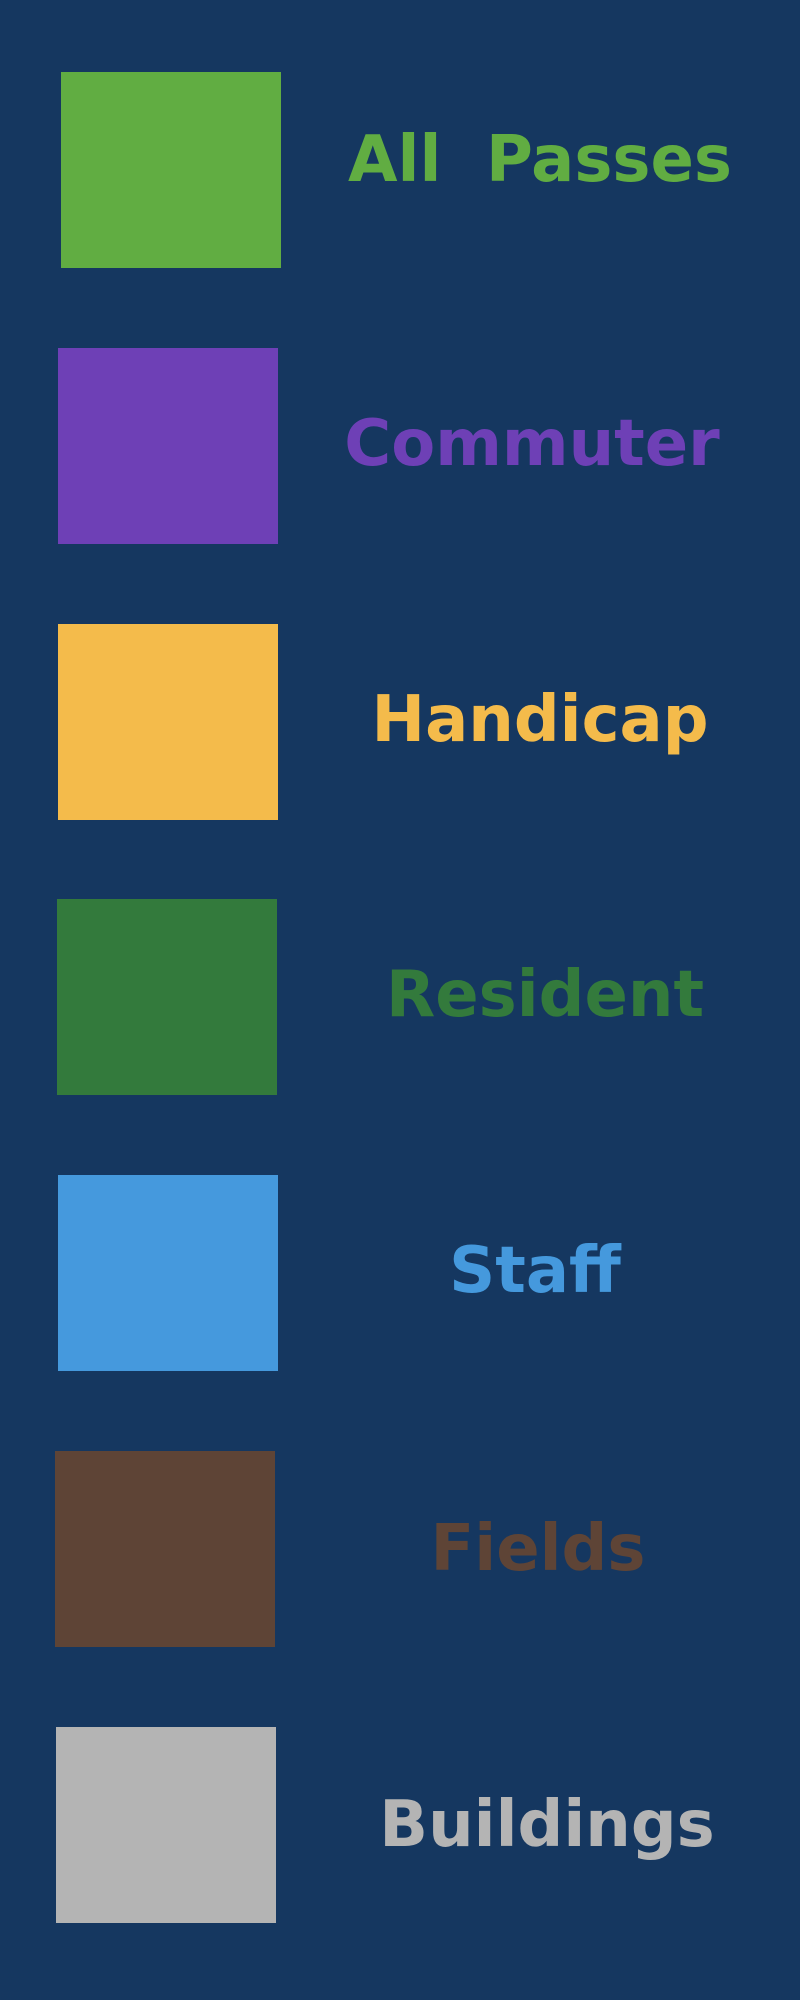 Image resolution: width=800 pixels, height=2000 pixels. I want to click on legend-item-buildings: Buildings, so click(400, 1825).